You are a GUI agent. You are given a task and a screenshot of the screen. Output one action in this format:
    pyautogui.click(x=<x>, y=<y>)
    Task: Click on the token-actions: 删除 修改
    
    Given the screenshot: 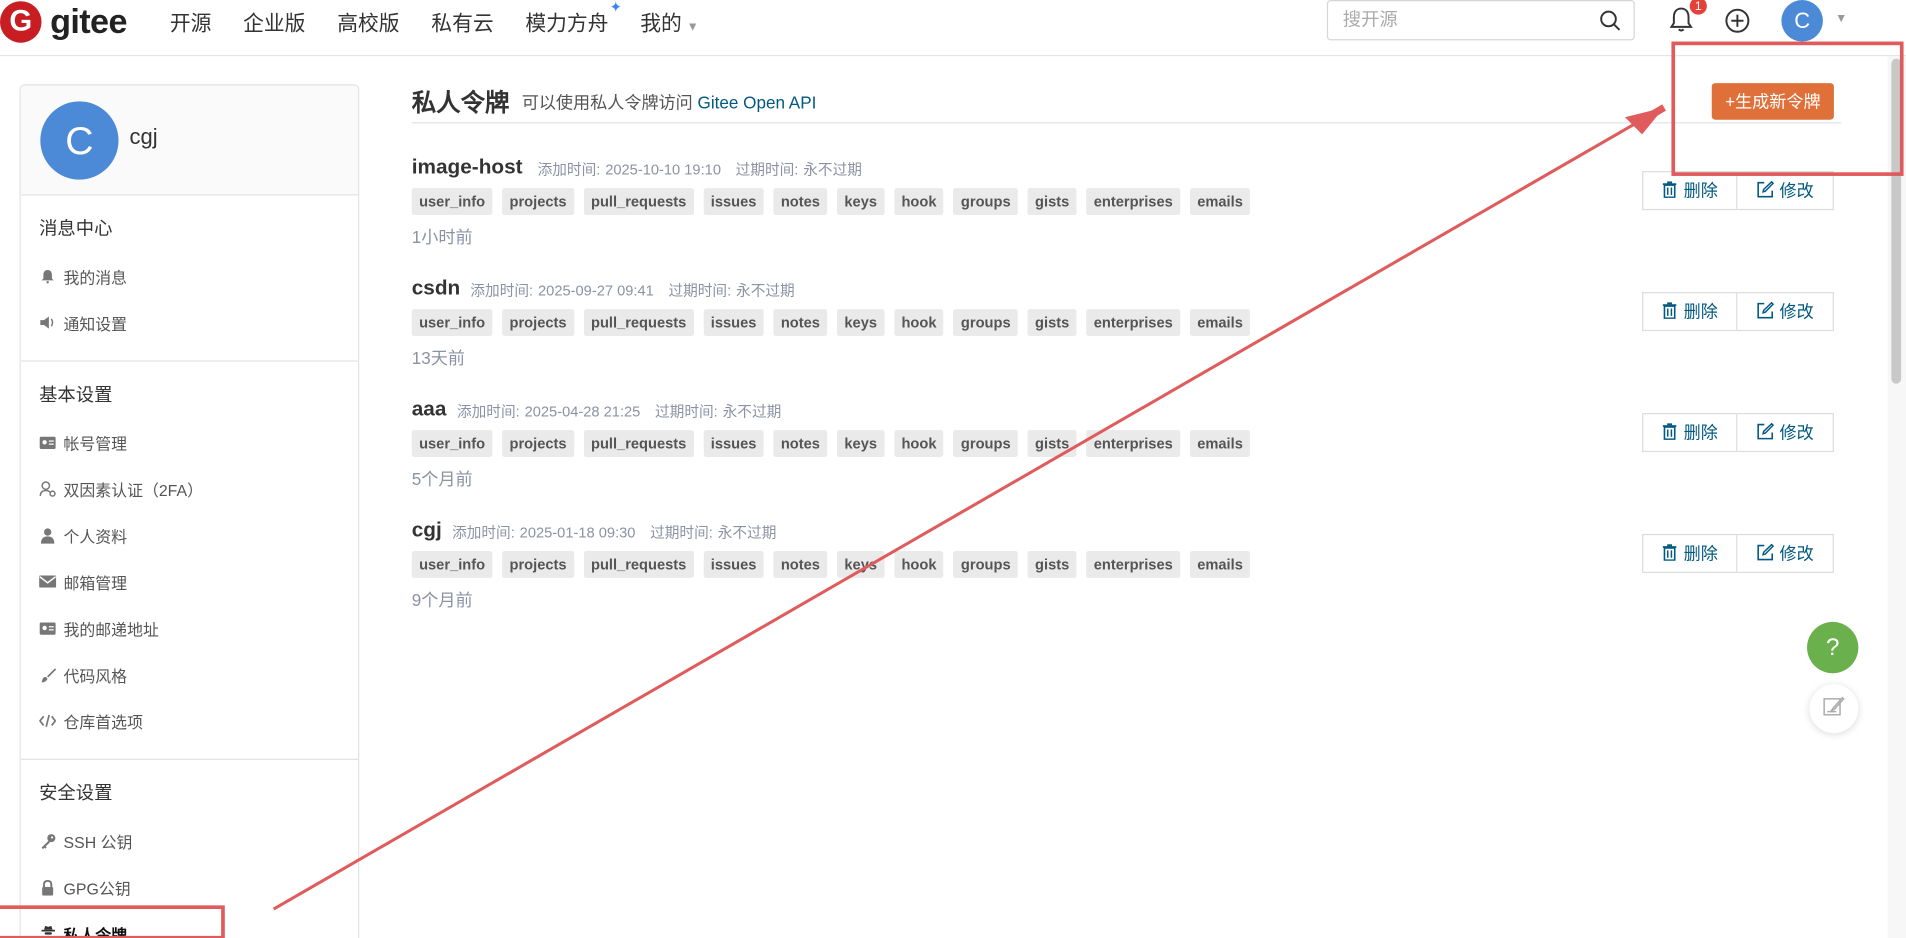 What is the action you would take?
    pyautogui.click(x=1738, y=312)
    